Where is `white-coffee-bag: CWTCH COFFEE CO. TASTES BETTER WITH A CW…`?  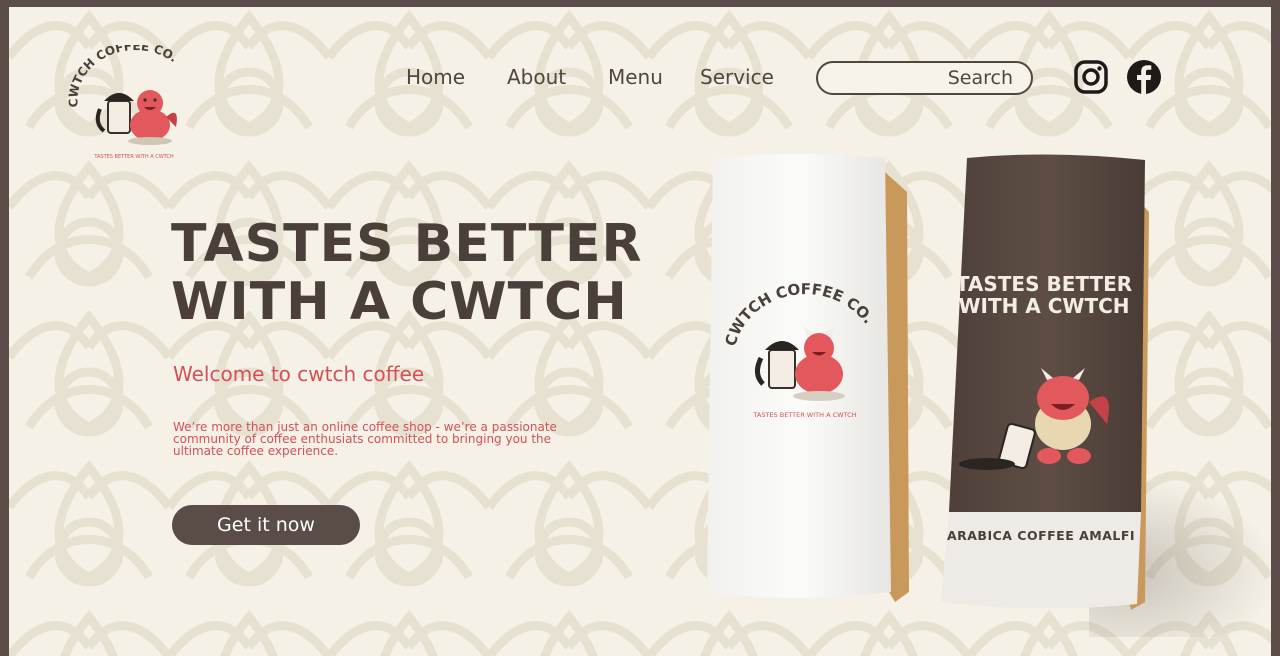
white-coffee-bag: CWTCH COFFEE CO. TASTES BETTER WITH A CW… is located at coordinates (804, 378).